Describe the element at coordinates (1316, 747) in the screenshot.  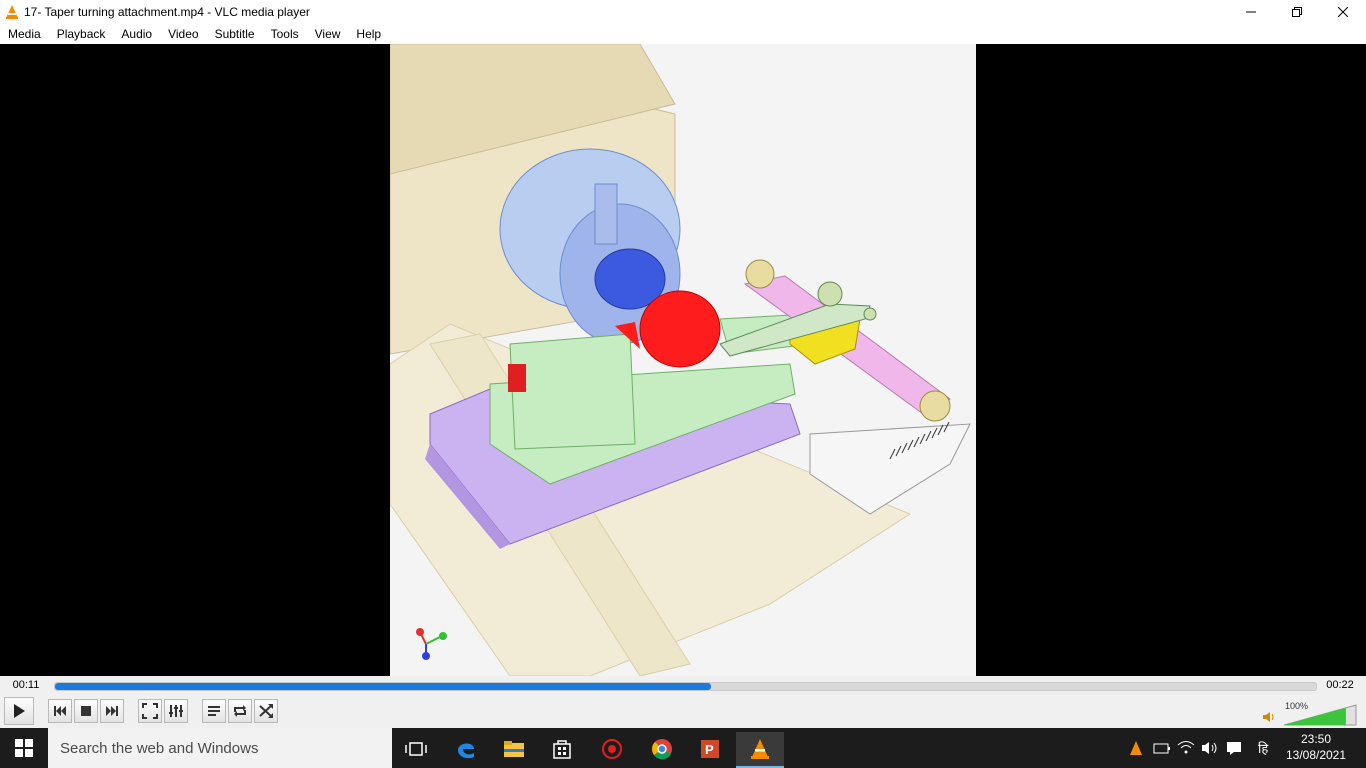
I see `taskbar-clock: 23:50 13/08/2021` at that location.